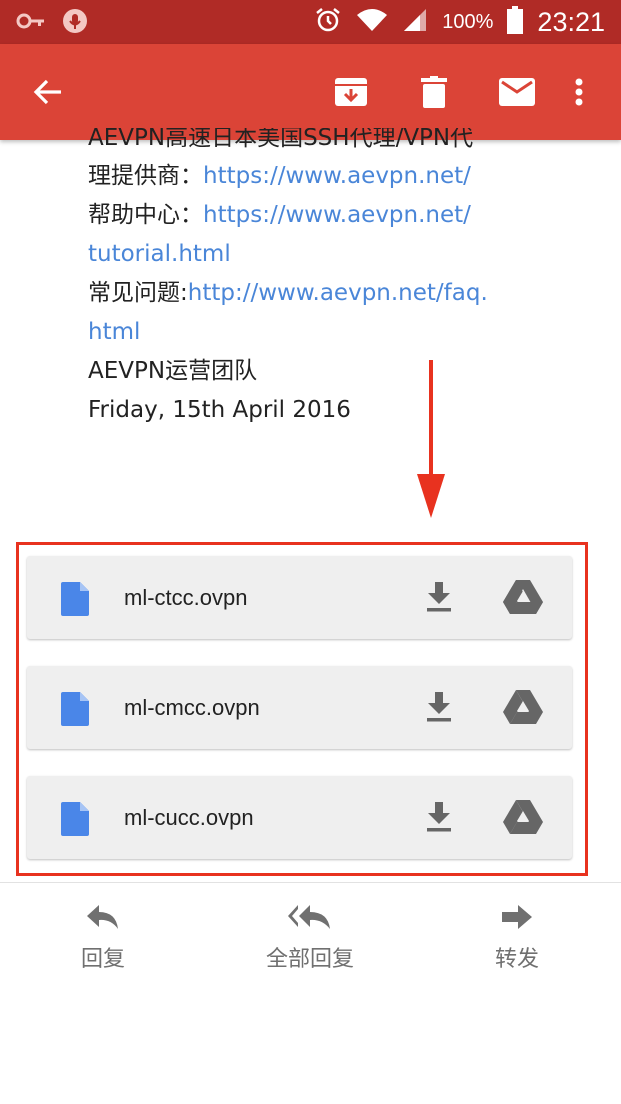 This screenshot has width=621, height=1104. Describe the element at coordinates (102, 959) in the screenshot. I see `reply-label: 回复` at that location.